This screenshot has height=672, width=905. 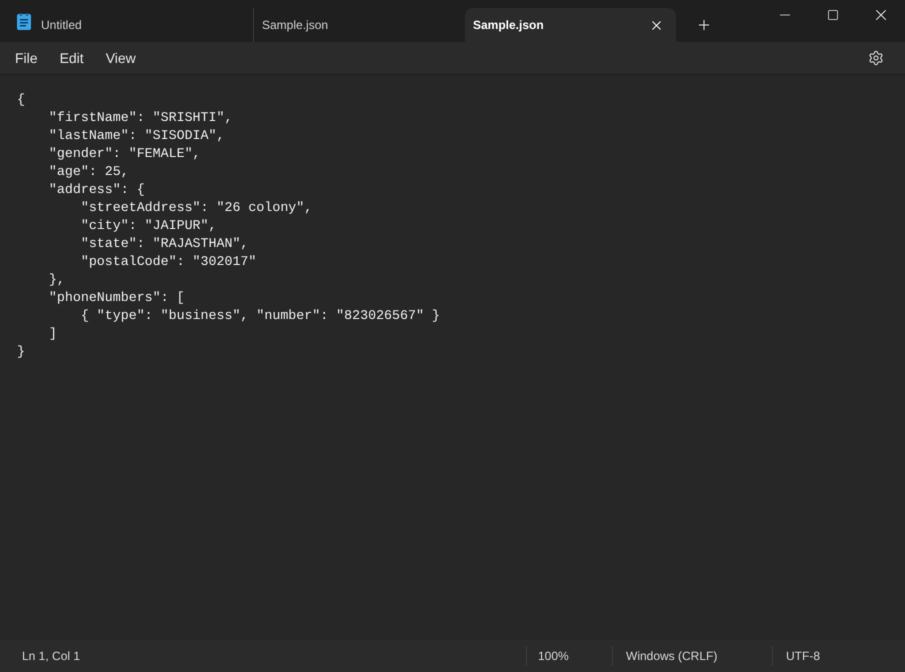 I want to click on code-line: }, so click(x=21, y=352).